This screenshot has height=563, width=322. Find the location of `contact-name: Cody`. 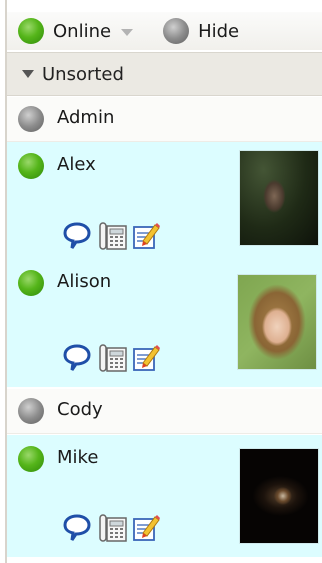

contact-name: Cody is located at coordinates (80, 409).